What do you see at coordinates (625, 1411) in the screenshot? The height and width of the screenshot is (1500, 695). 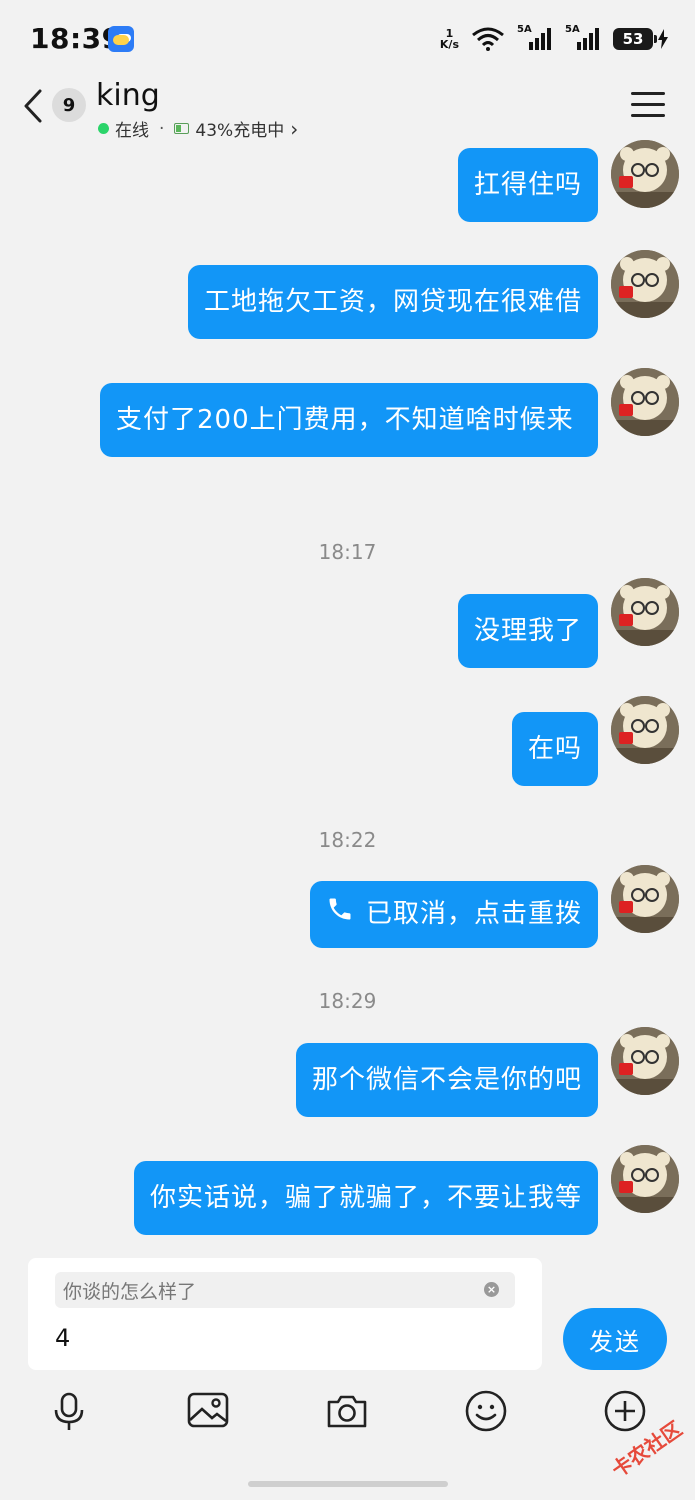 I see `plus-icon` at bounding box center [625, 1411].